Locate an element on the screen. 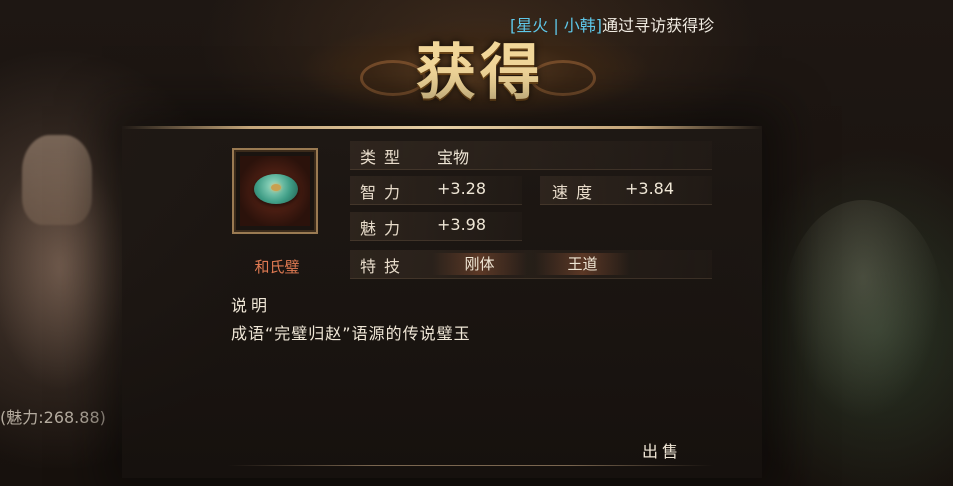  stat-label-charm: 魅力 is located at coordinates (384, 228).